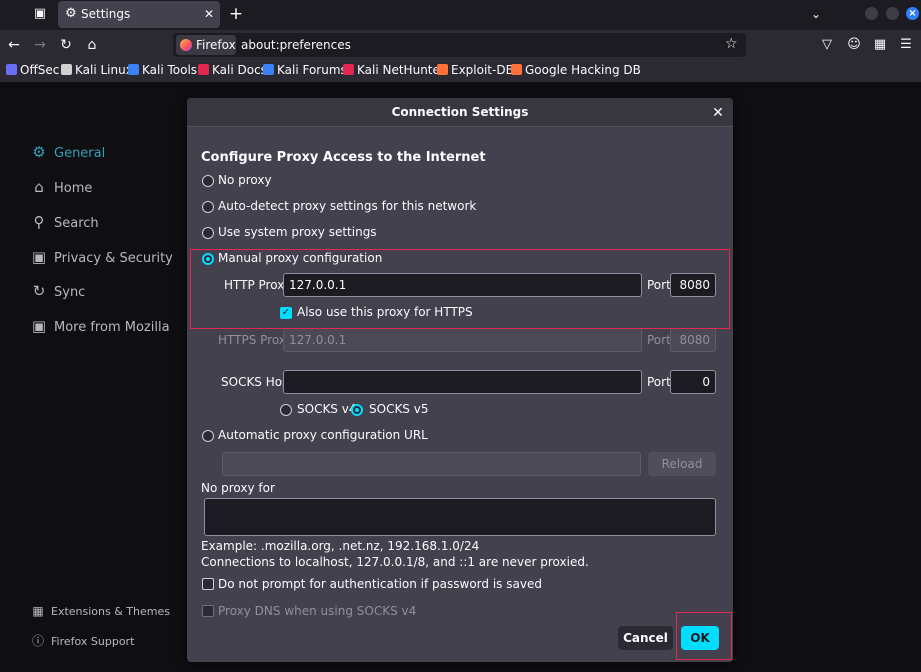  What do you see at coordinates (66, 69) in the screenshot?
I see `kali-dragon-icon` at bounding box center [66, 69].